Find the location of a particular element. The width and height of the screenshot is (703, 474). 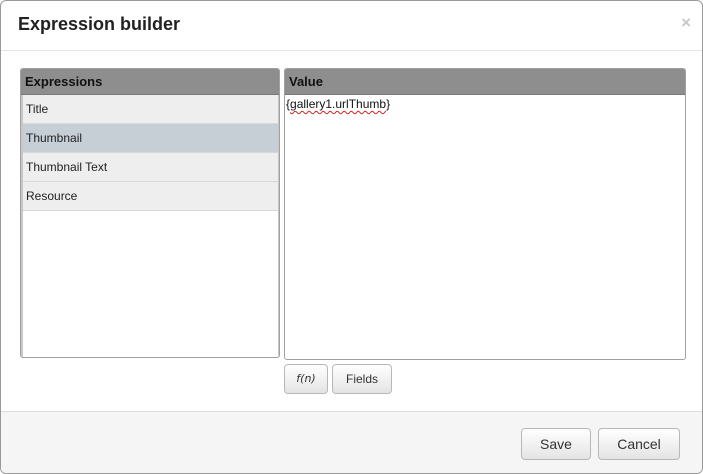

expression-item-label: Resource is located at coordinates (52, 196).